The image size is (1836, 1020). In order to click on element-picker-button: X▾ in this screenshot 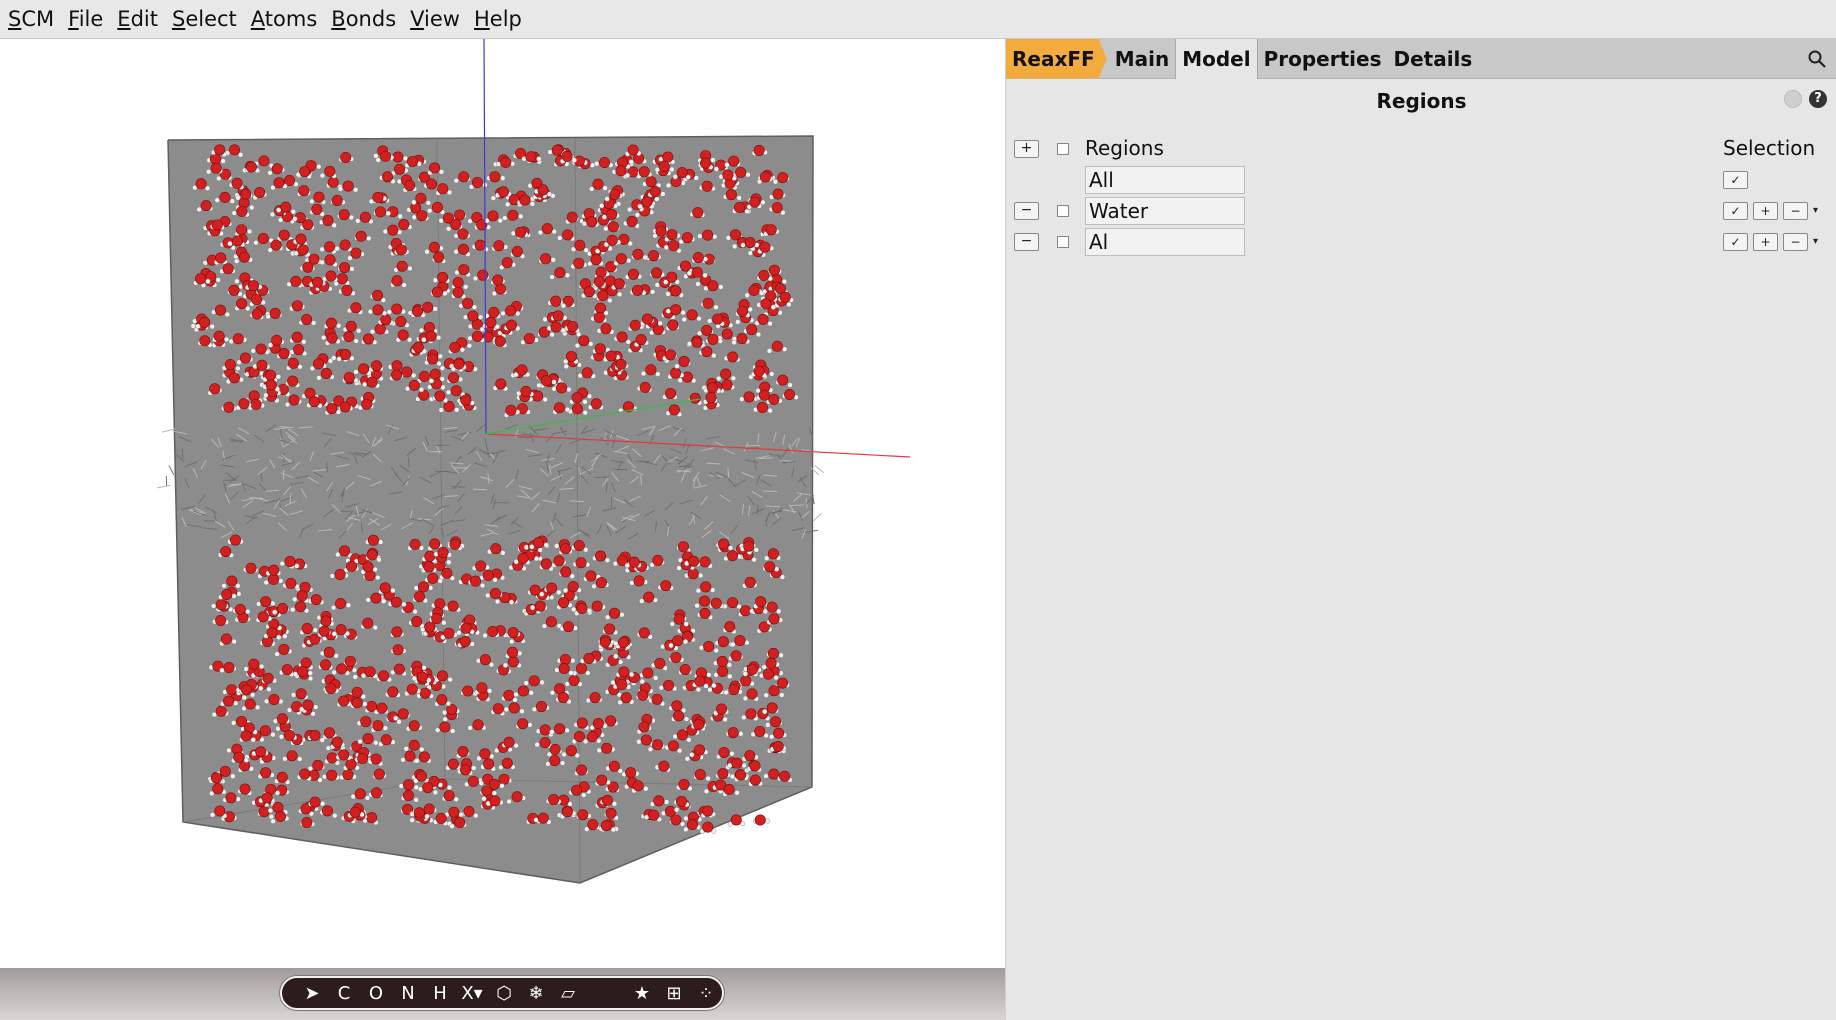, I will do `click(472, 993)`.